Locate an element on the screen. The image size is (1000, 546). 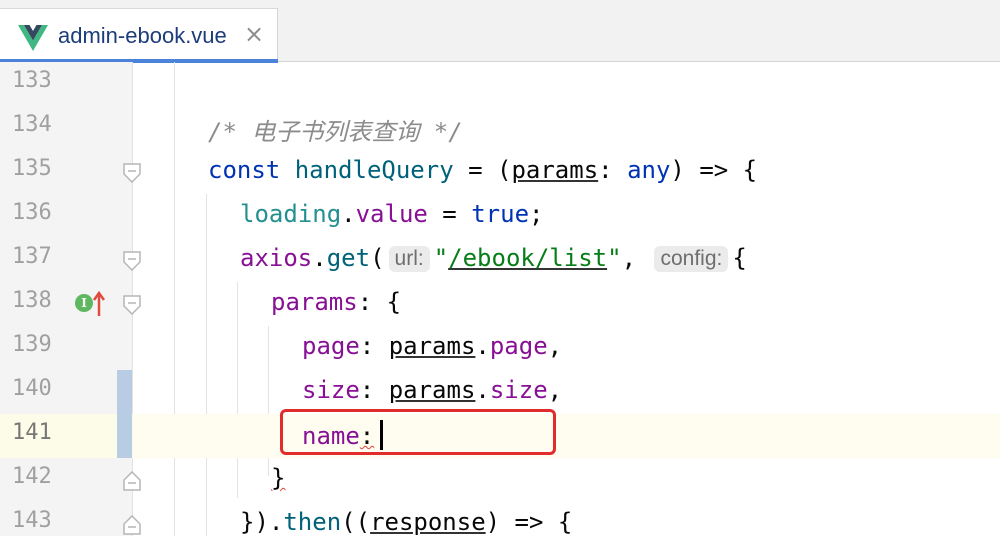
code-text: const handleQuery = (params: any) => { is located at coordinates (483, 170).